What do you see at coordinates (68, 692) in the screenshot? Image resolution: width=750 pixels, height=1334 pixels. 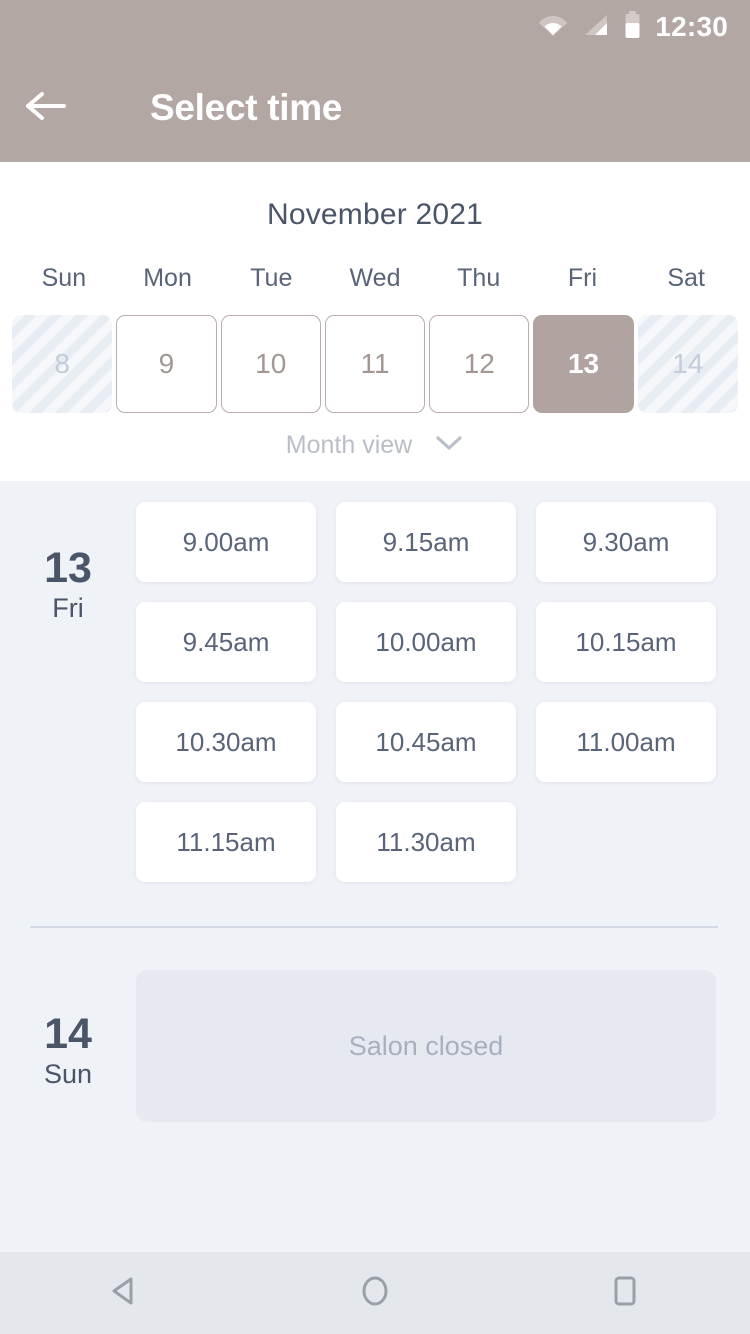 I see `day-label-13: 13 Fri` at bounding box center [68, 692].